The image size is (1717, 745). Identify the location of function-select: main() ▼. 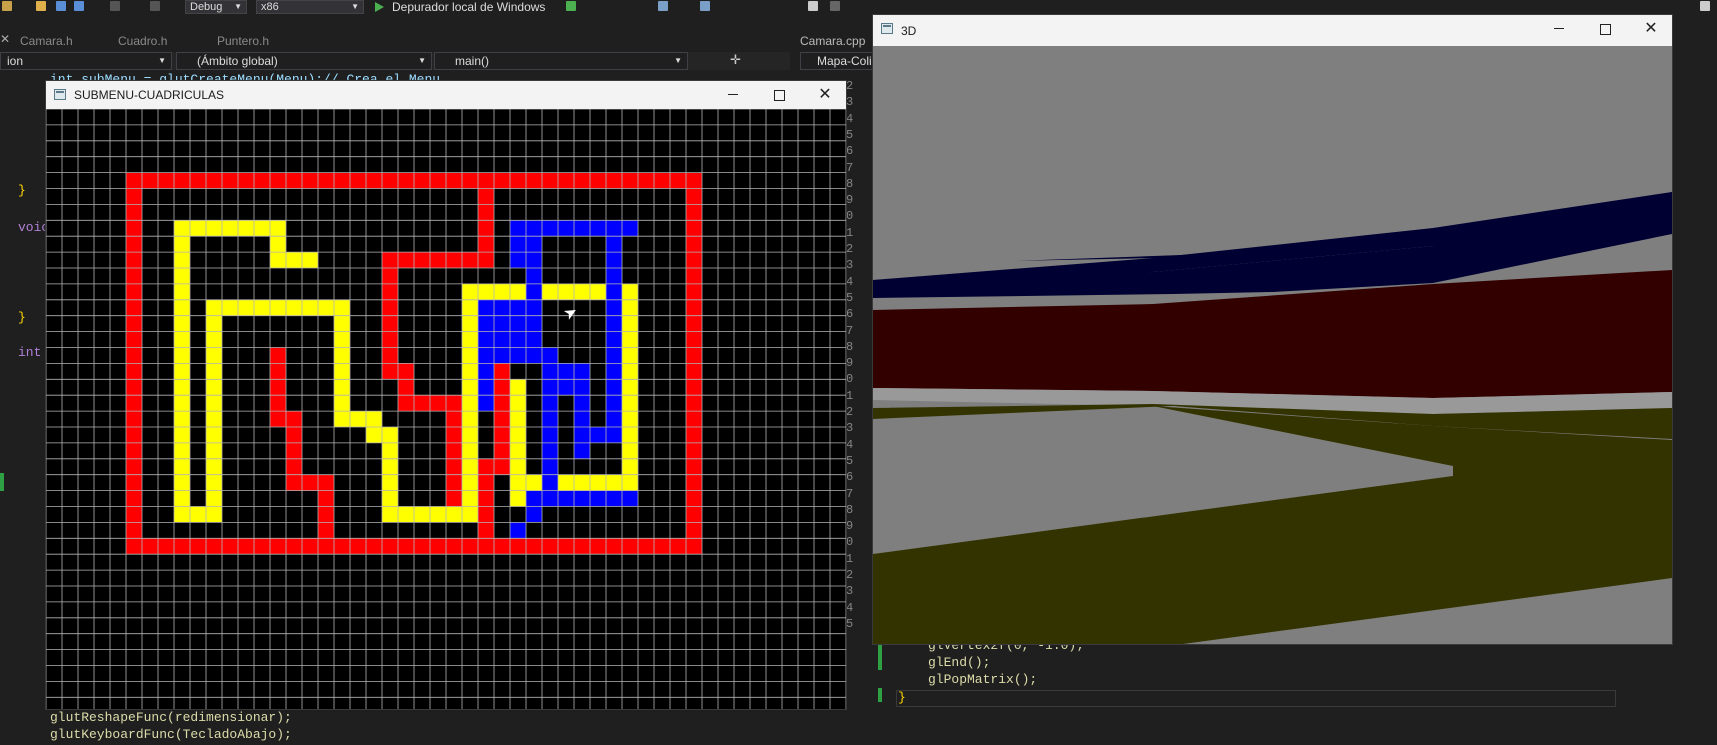
(561, 61).